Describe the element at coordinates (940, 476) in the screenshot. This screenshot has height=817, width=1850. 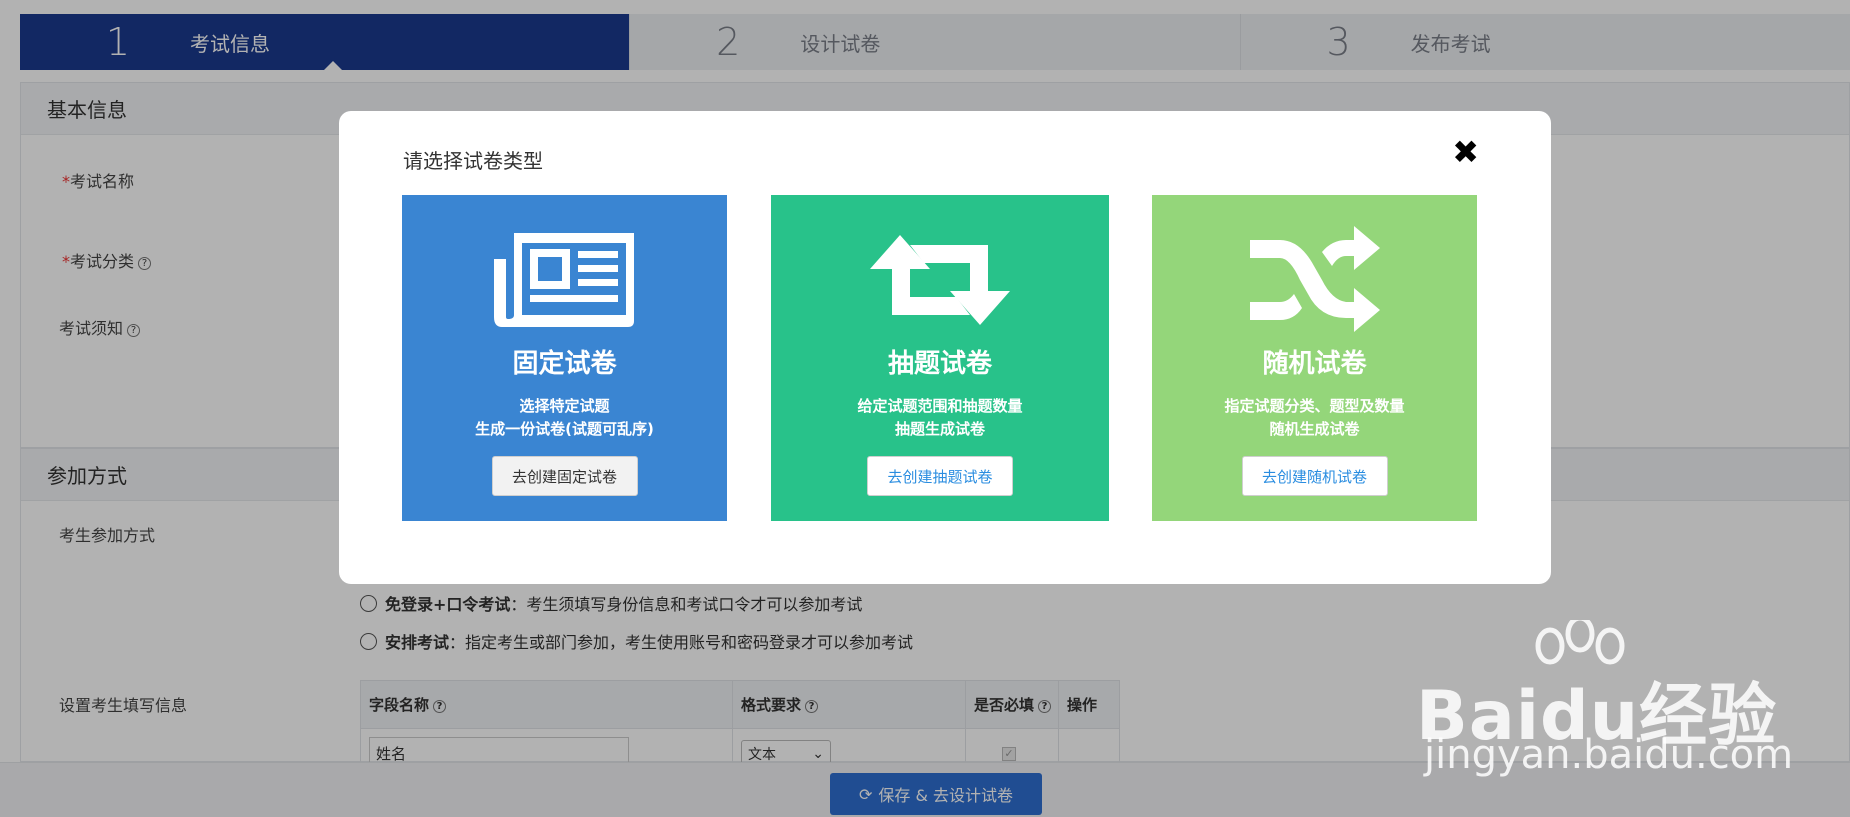
I see `create-draw-paper-button: 去创建抽题试卷` at that location.